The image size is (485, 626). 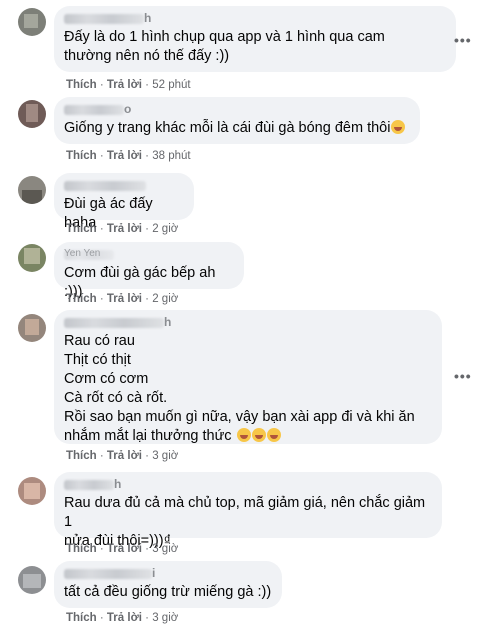 What do you see at coordinates (168, 573) in the screenshot?
I see `commenter-name: i` at bounding box center [168, 573].